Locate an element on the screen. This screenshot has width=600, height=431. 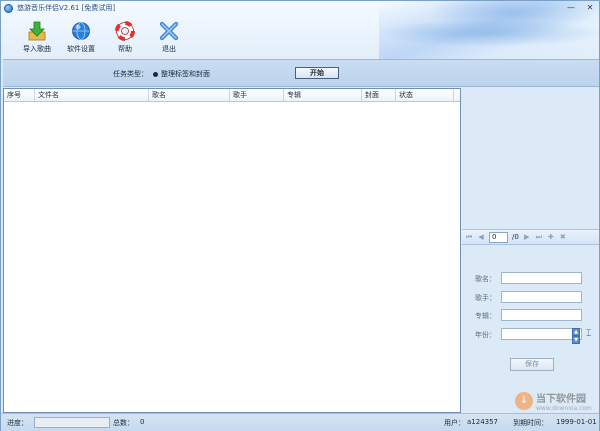
title-label: 歌名： is located at coordinates (485, 279).